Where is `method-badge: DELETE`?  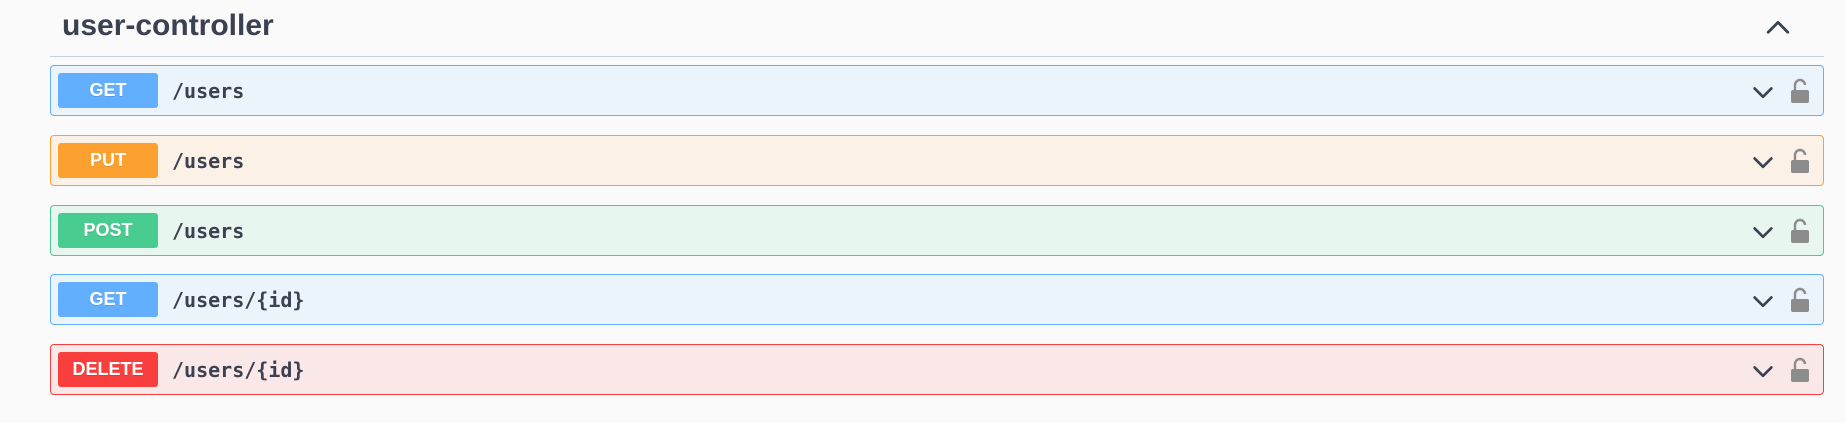
method-badge: DELETE is located at coordinates (108, 369).